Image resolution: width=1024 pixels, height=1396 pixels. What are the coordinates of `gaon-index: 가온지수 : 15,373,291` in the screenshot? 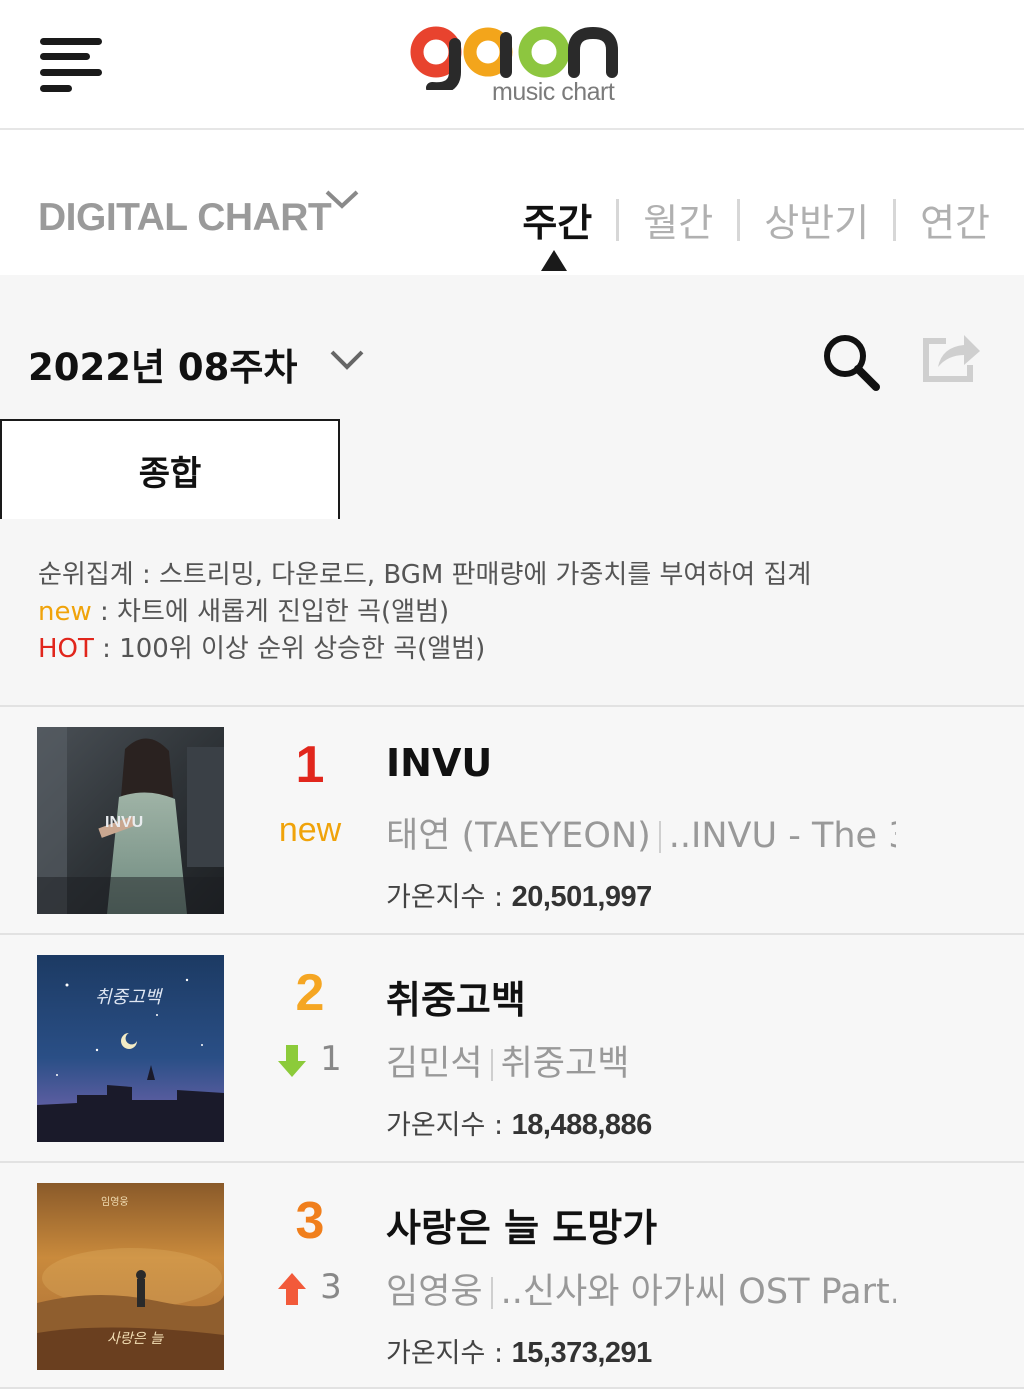 It's located at (519, 1350).